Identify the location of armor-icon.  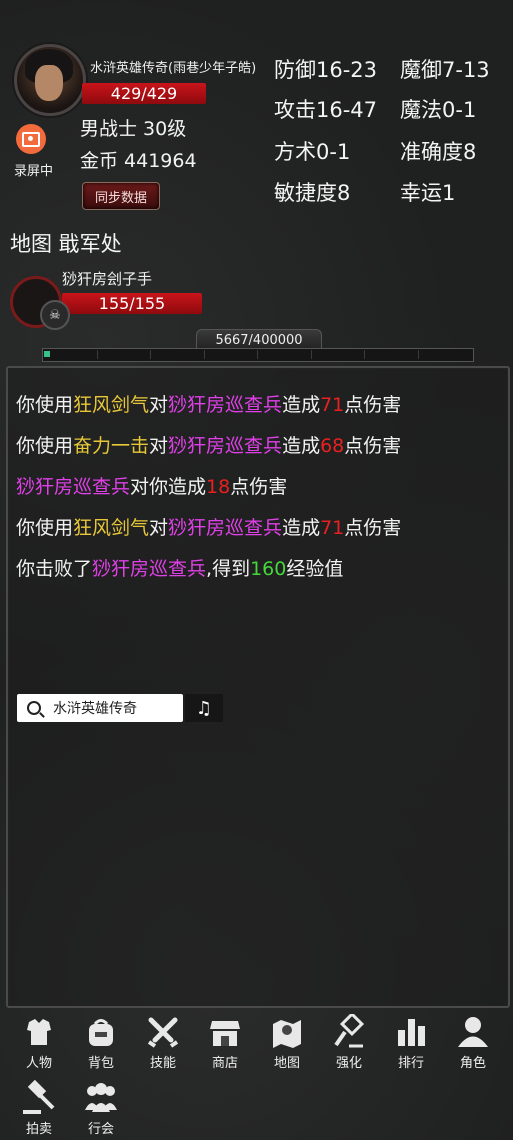
(39, 1032).